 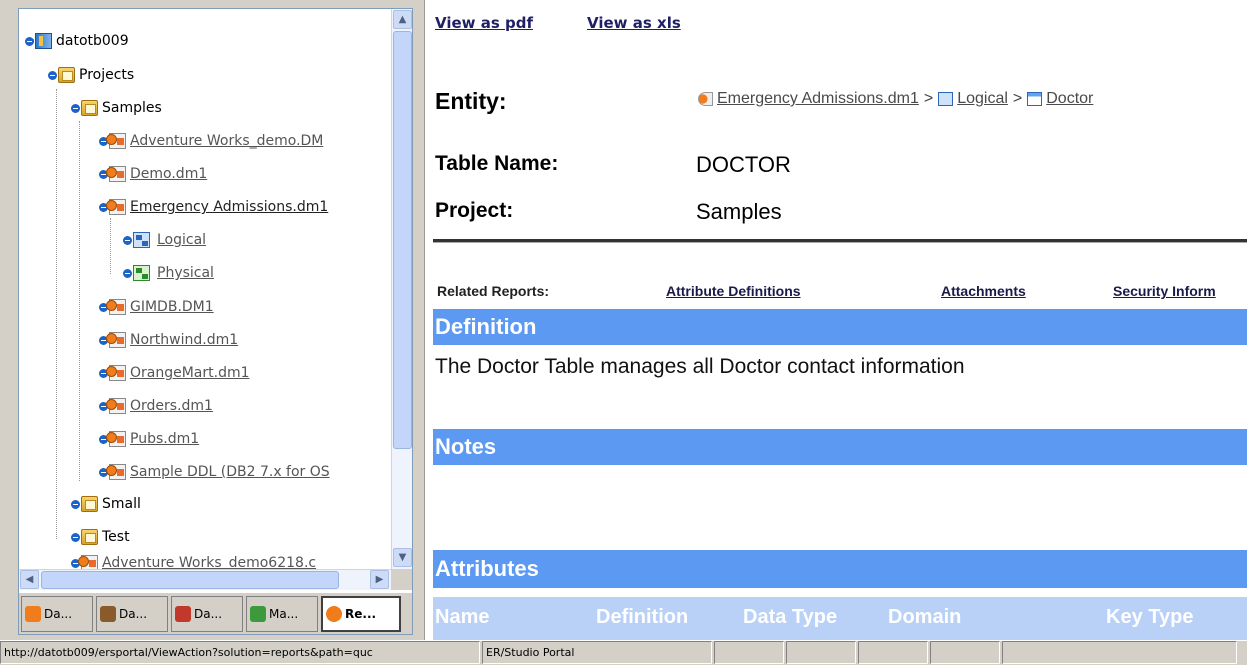 I want to click on tree-node-label: datotb009, so click(x=92, y=41).